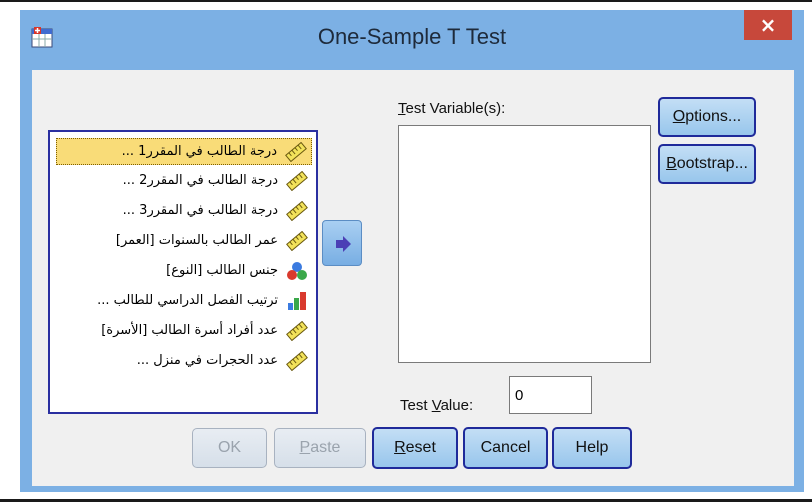 The image size is (812, 502). I want to click on test-value-label: Test Value:, so click(437, 405).